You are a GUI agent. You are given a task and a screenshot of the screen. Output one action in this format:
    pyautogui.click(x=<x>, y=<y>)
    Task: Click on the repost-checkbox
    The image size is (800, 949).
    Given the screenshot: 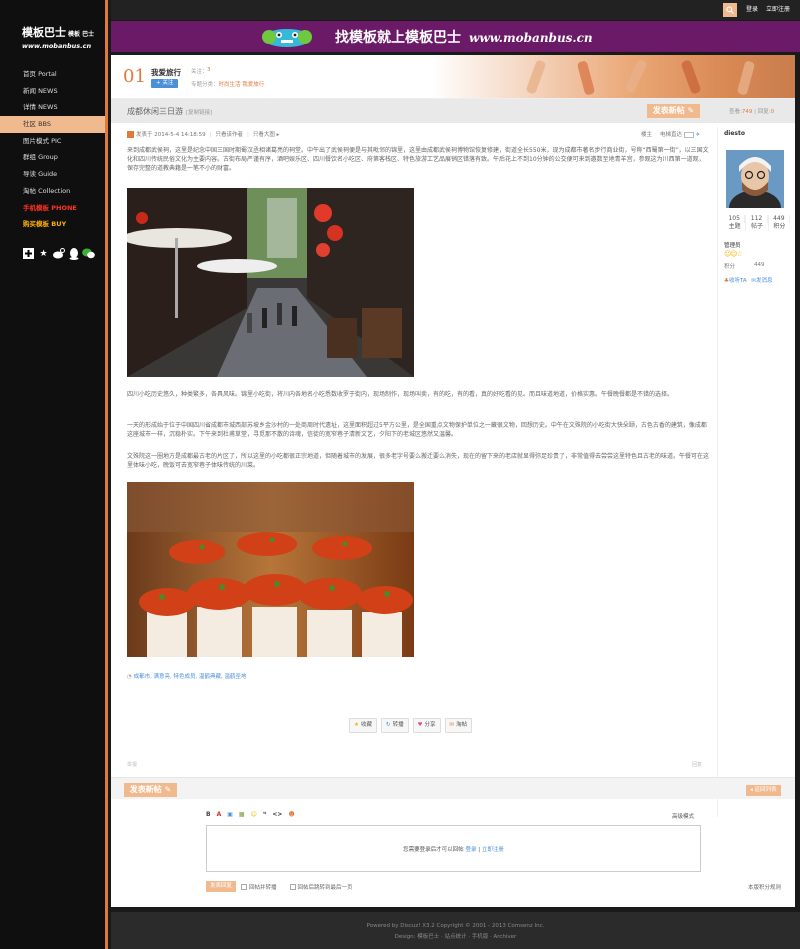 What is the action you would take?
    pyautogui.click(x=244, y=887)
    